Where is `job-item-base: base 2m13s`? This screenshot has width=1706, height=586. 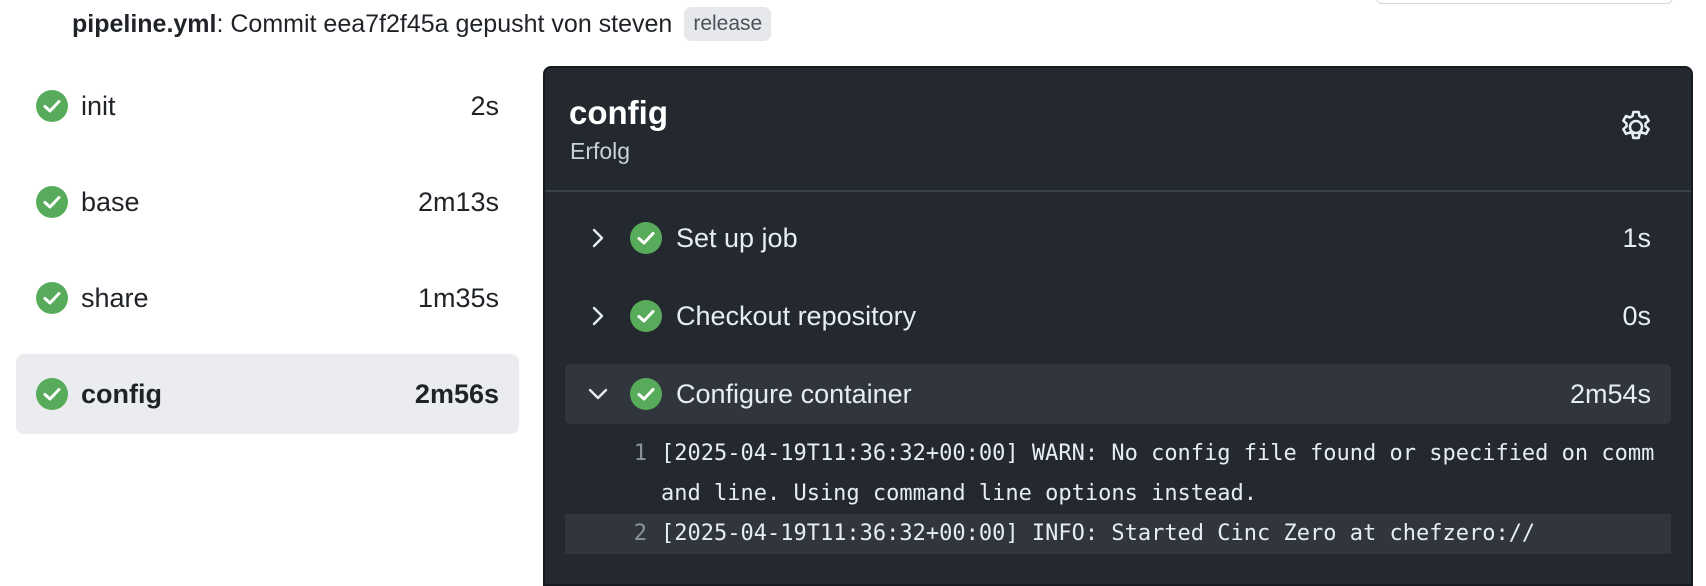 job-item-base: base 2m13s is located at coordinates (267, 202).